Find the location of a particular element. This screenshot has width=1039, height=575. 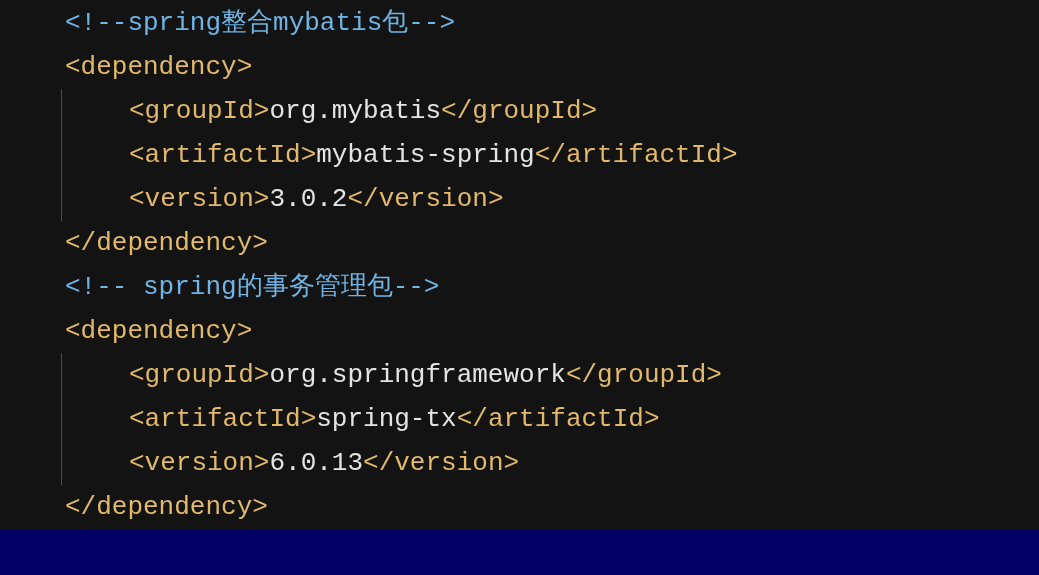

code-line: <groupId>org.mybatis</groupId> is located at coordinates (363, 111).